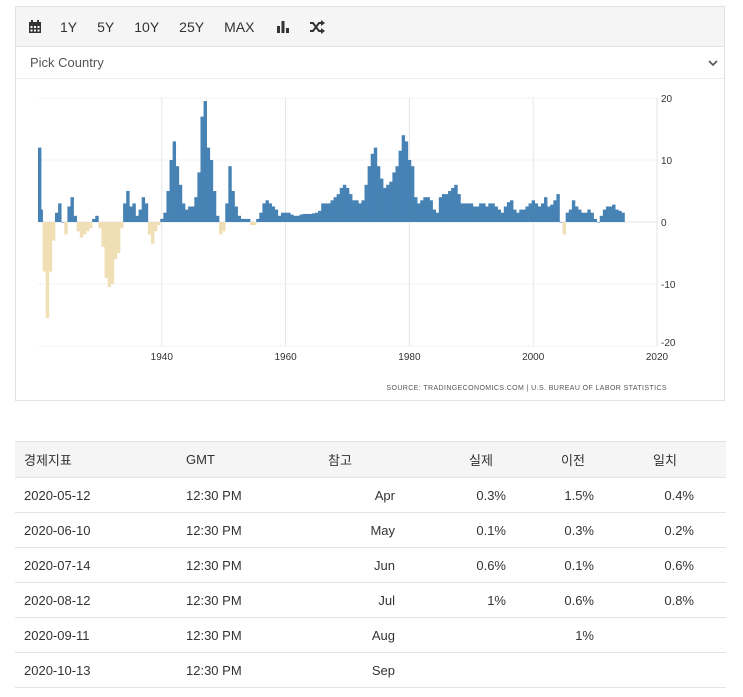 The image size is (743, 697). Describe the element at coordinates (105, 27) in the screenshot. I see `range-5y-button: 5Y` at that location.